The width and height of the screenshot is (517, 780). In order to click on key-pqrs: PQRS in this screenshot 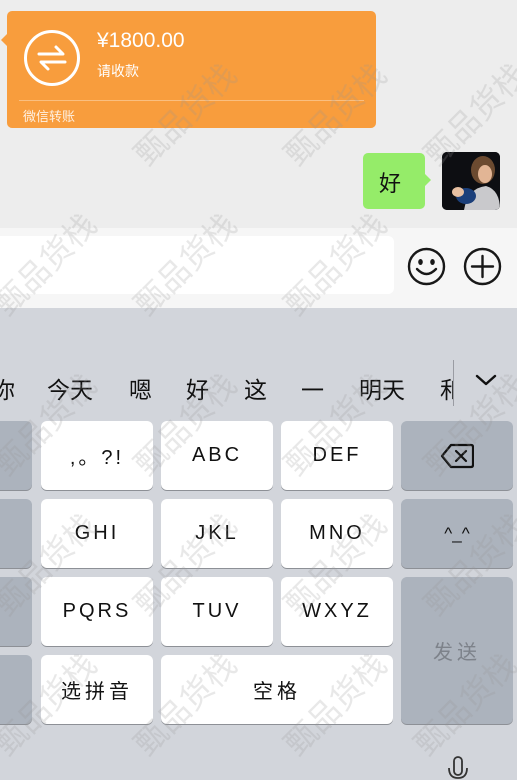, I will do `click(97, 611)`.